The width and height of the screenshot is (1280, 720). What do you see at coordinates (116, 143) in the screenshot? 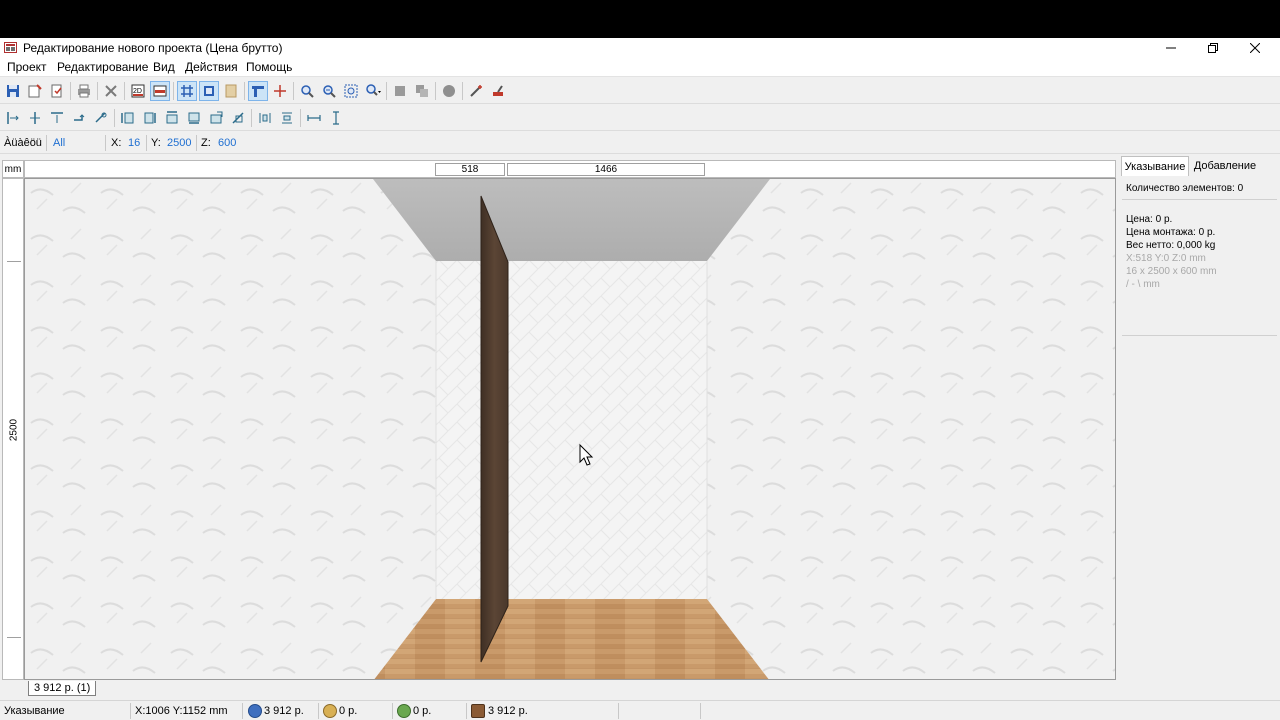
I see `x-label: X:` at bounding box center [116, 143].